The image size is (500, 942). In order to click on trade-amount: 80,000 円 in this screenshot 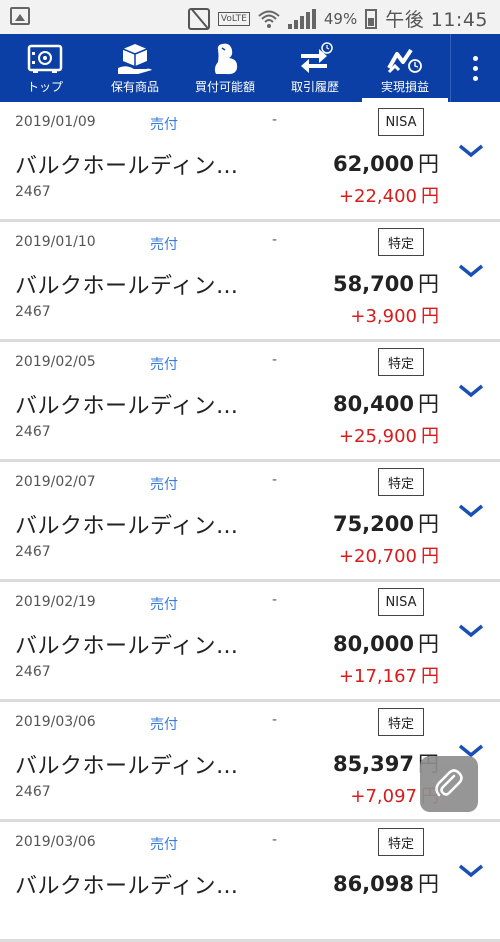, I will do `click(385, 644)`.